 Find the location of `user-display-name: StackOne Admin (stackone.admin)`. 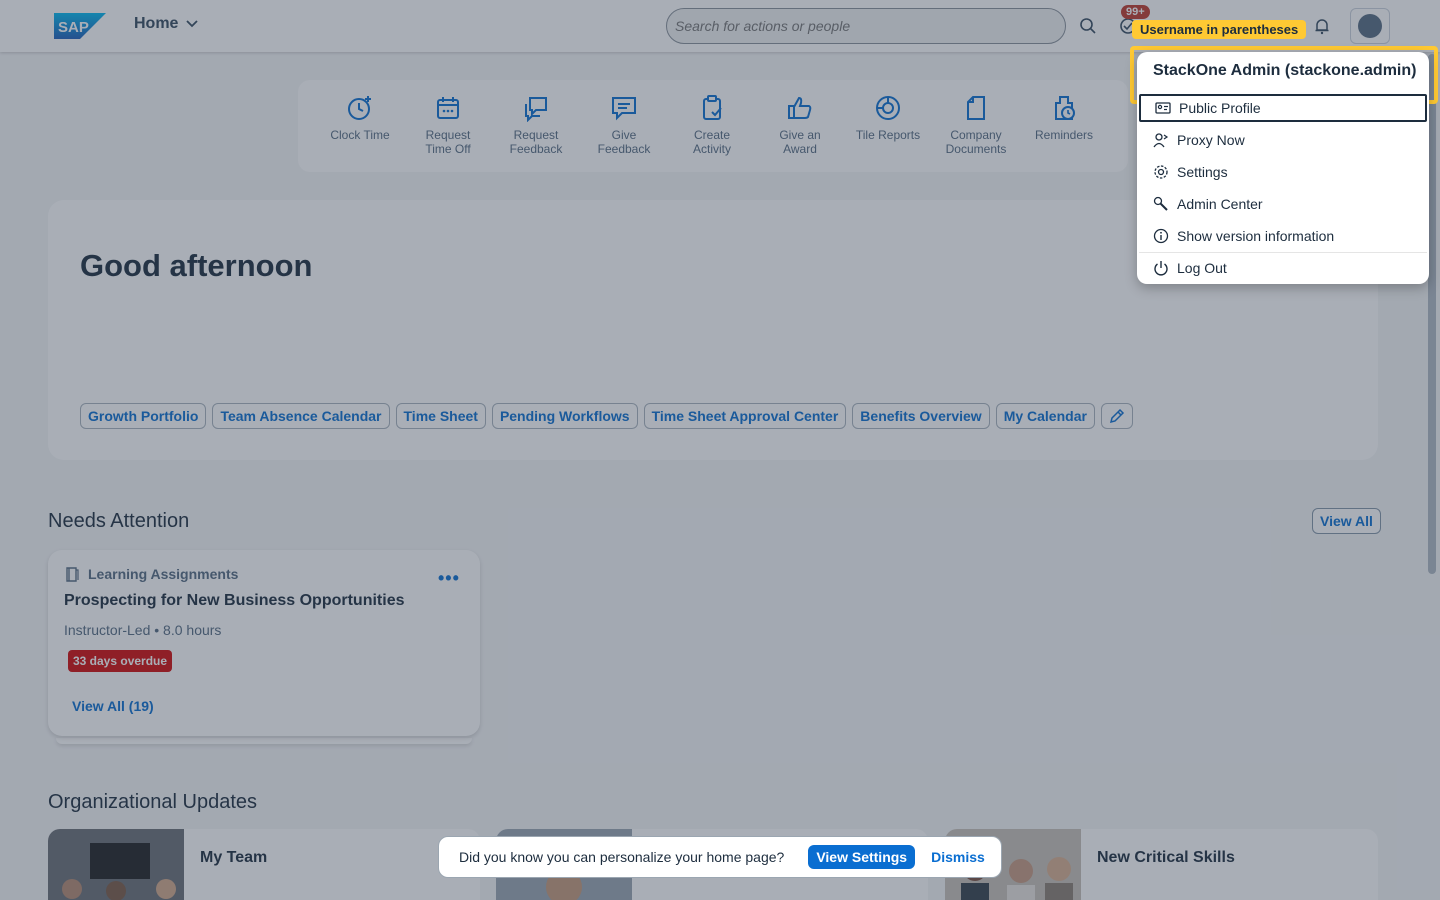

user-display-name: StackOne Admin (stackone.admin) is located at coordinates (1285, 70).